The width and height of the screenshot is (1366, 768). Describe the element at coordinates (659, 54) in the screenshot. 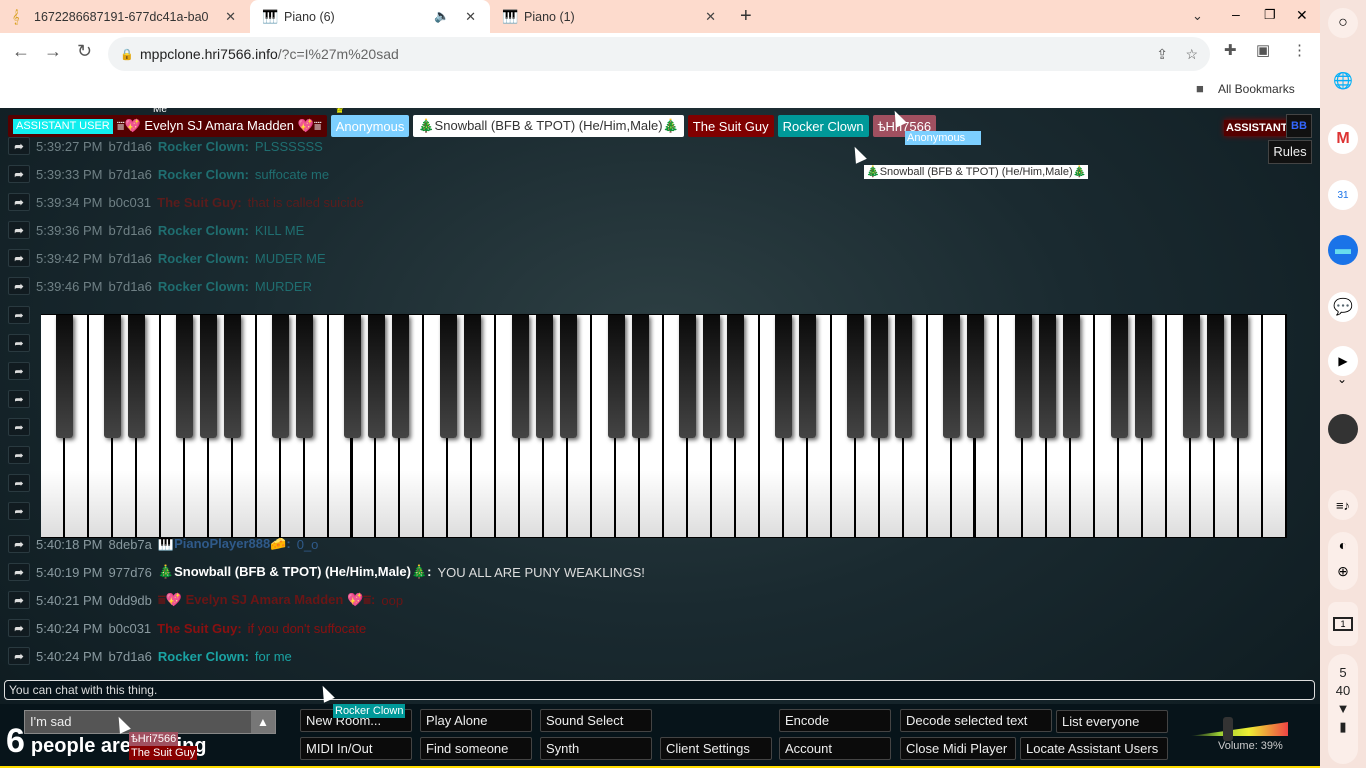

I see `address-bar: 🔒 mppclone.hri7566.info/?c=I%27m%20sad ⇪ ☆` at that location.